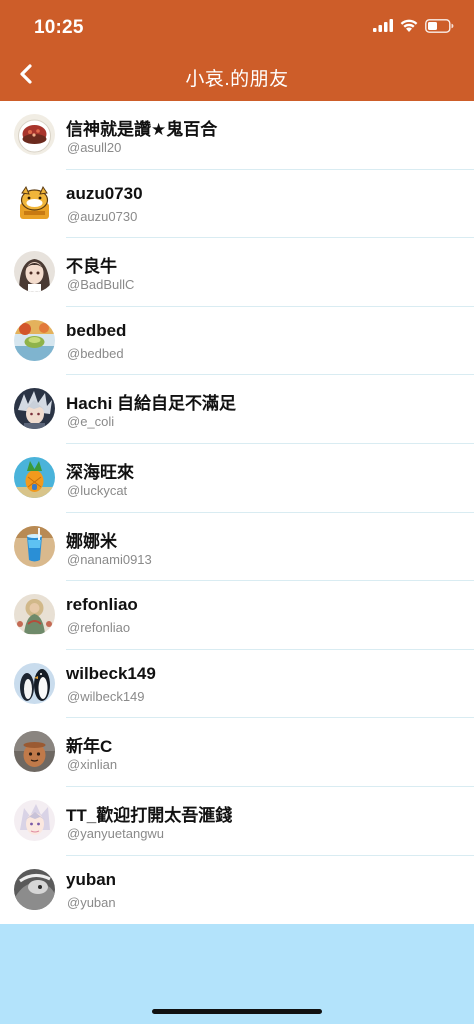  I want to click on friend-handle: @luckycat, so click(97, 490).